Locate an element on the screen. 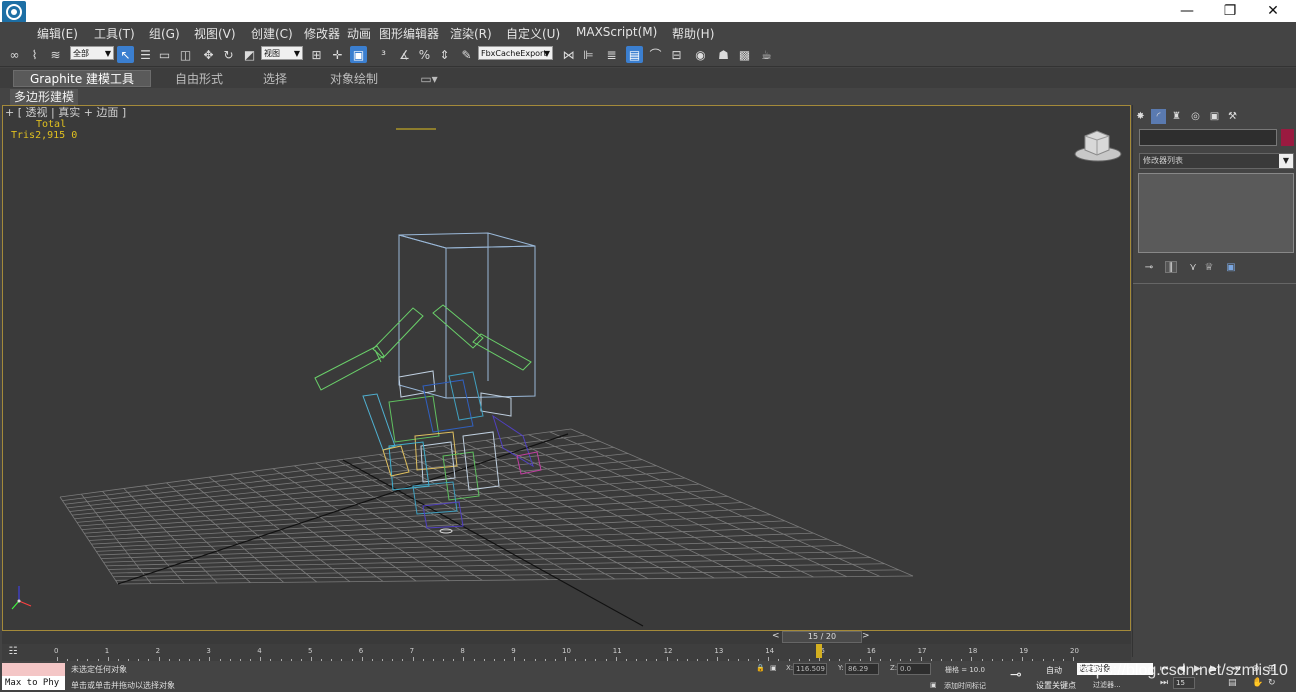 The width and height of the screenshot is (1296, 692). menu-help: 帮助(H) is located at coordinates (693, 33).